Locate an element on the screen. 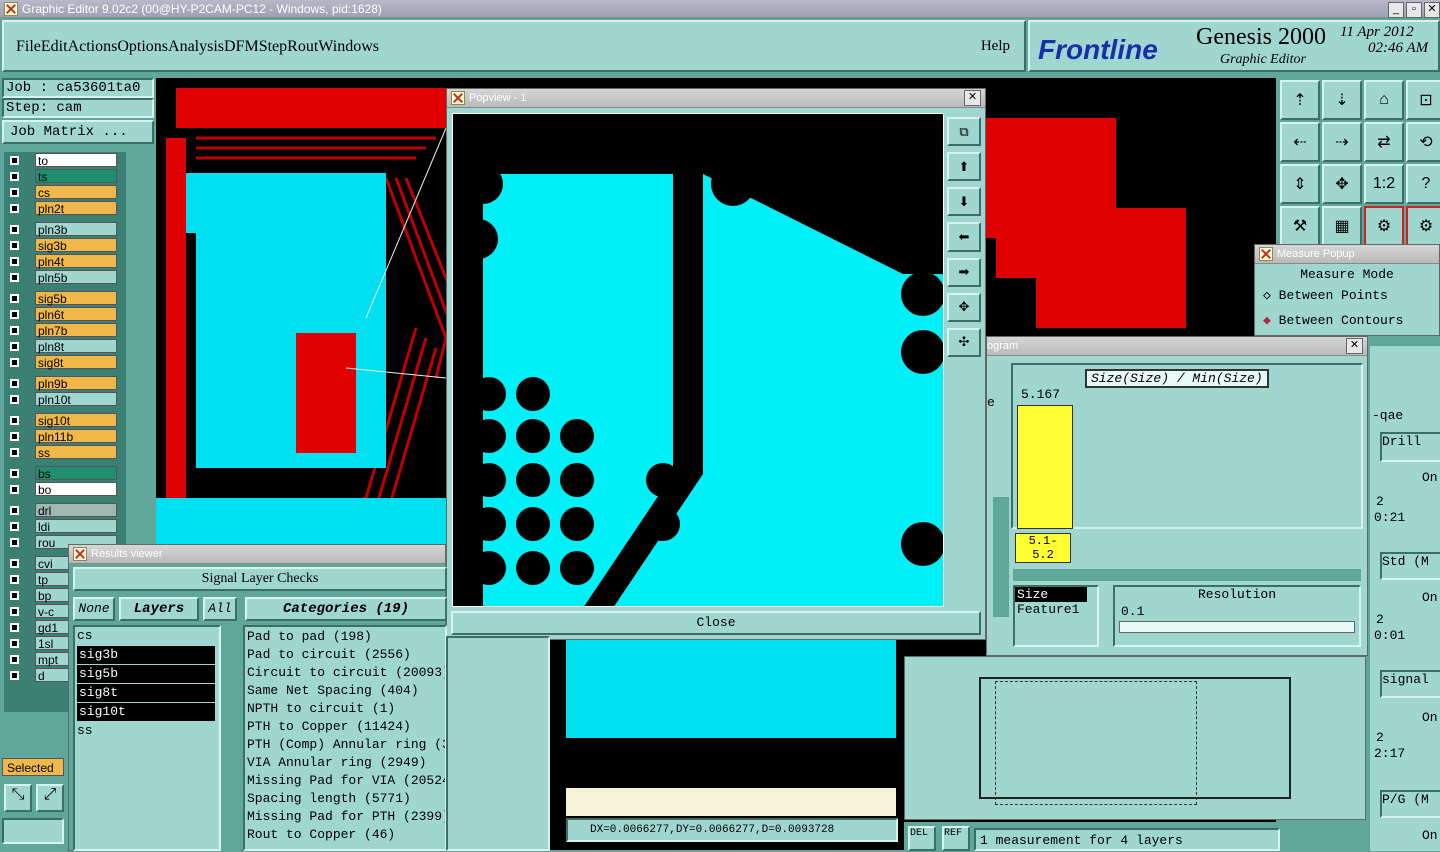  panel-down-icon: ⇣ is located at coordinates (1342, 100).